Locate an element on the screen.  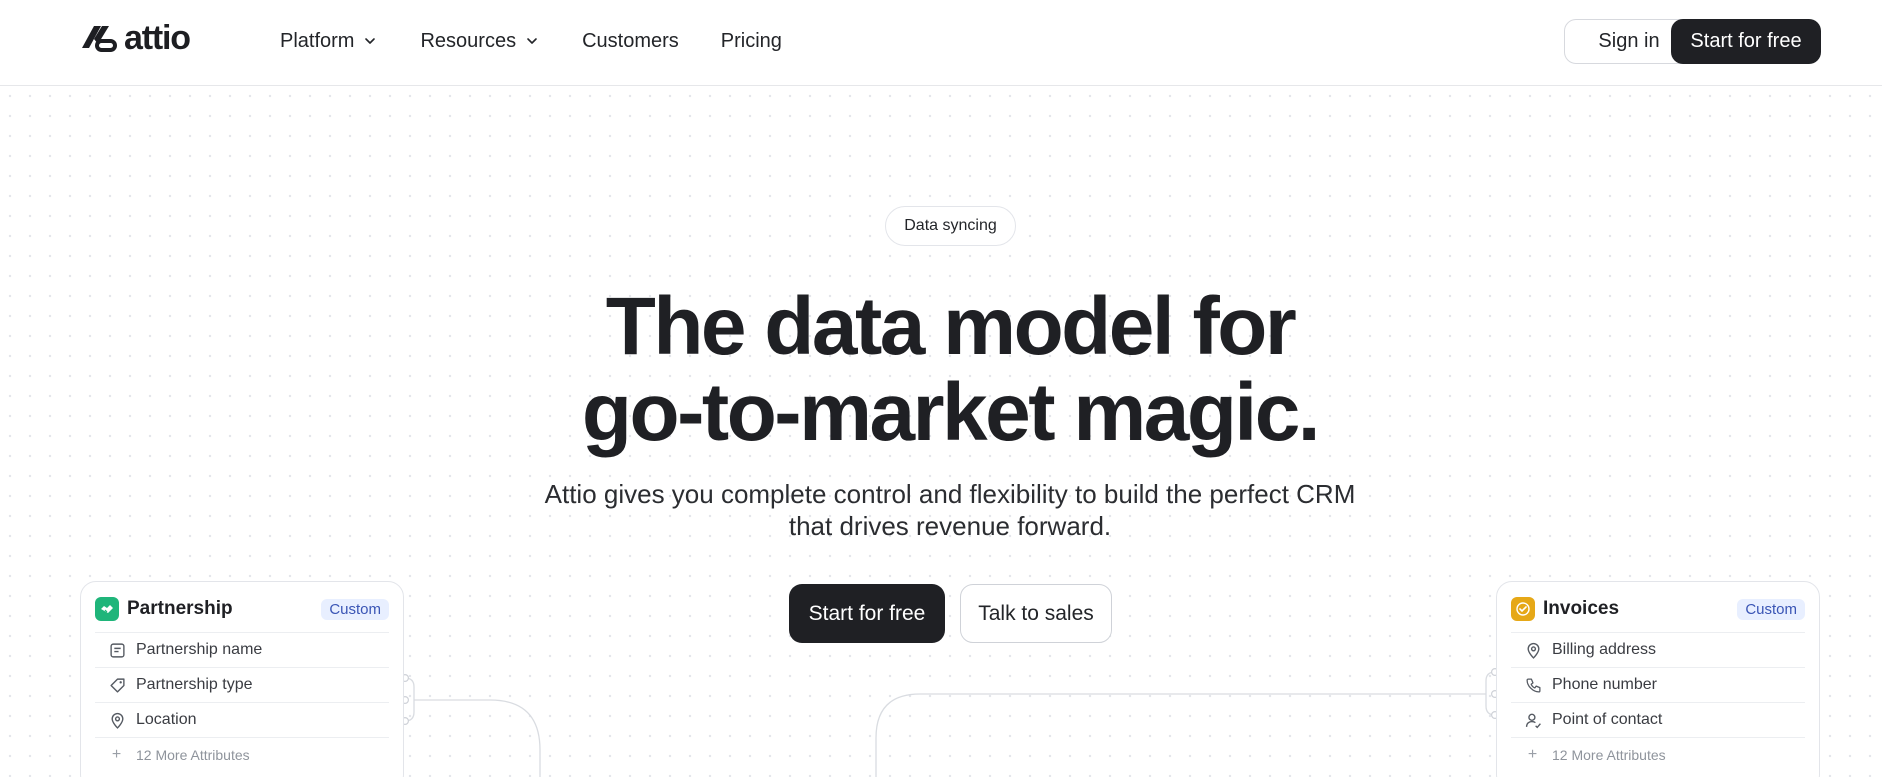
attribute-row: Billing address is located at coordinates (1658, 649).